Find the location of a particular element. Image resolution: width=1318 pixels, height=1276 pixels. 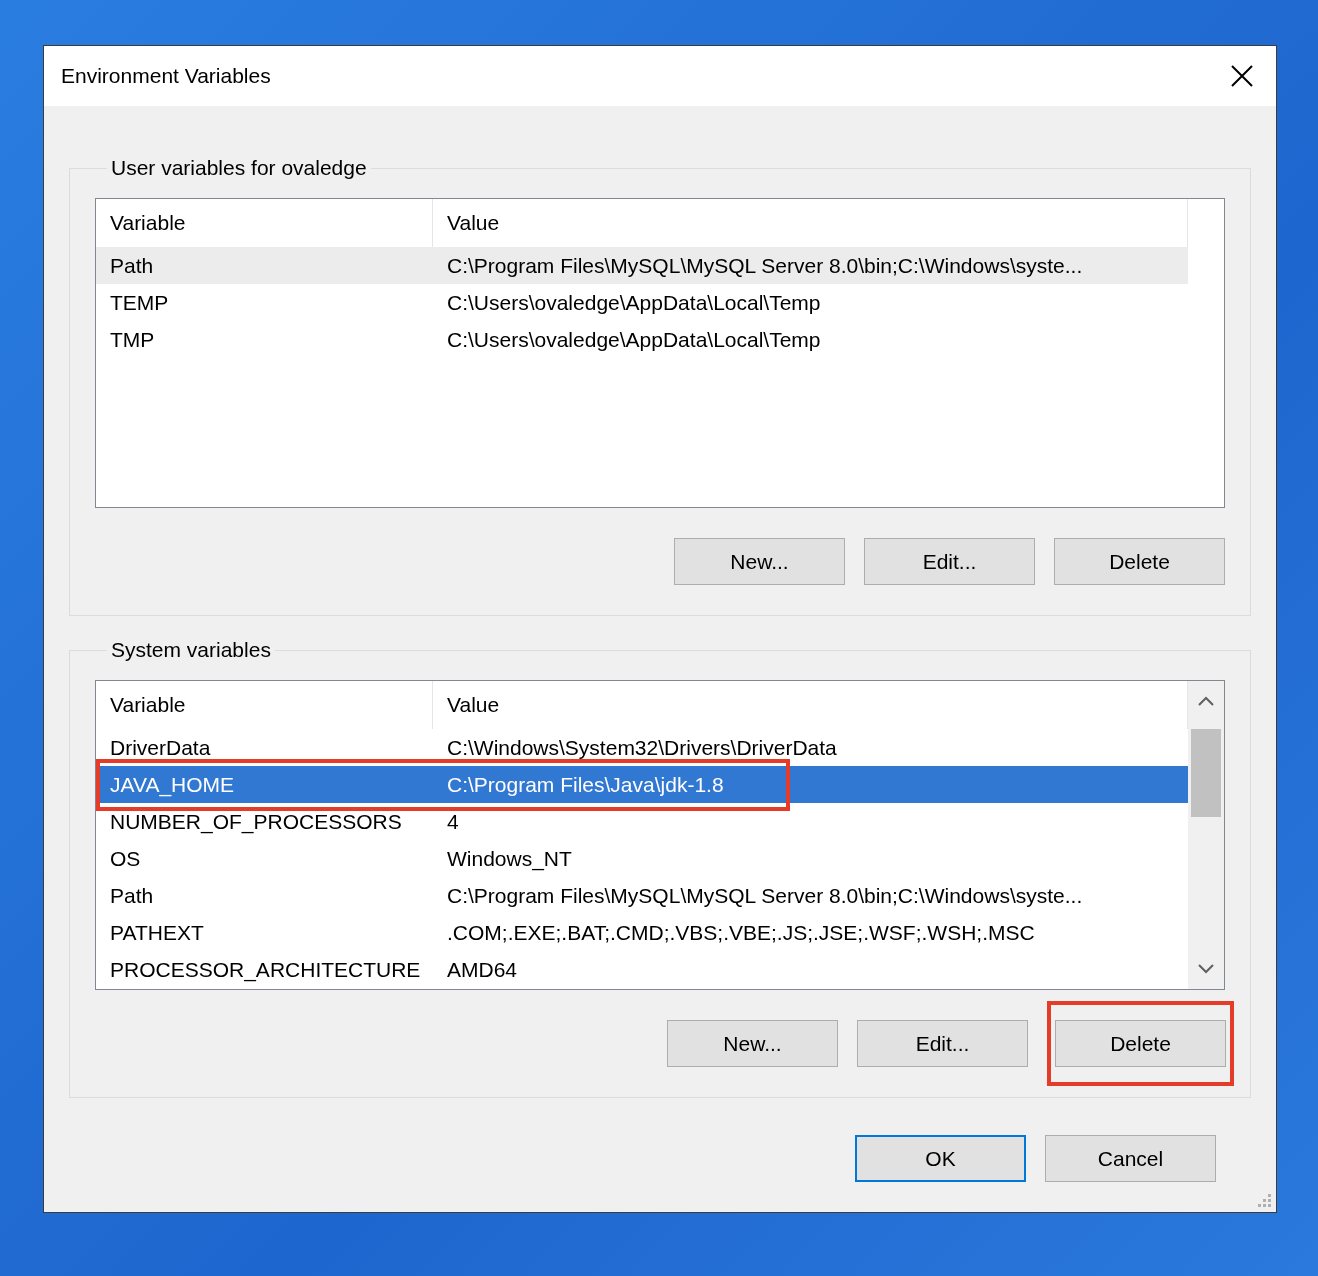

variable-name: JAVA_HOME is located at coordinates (172, 785).